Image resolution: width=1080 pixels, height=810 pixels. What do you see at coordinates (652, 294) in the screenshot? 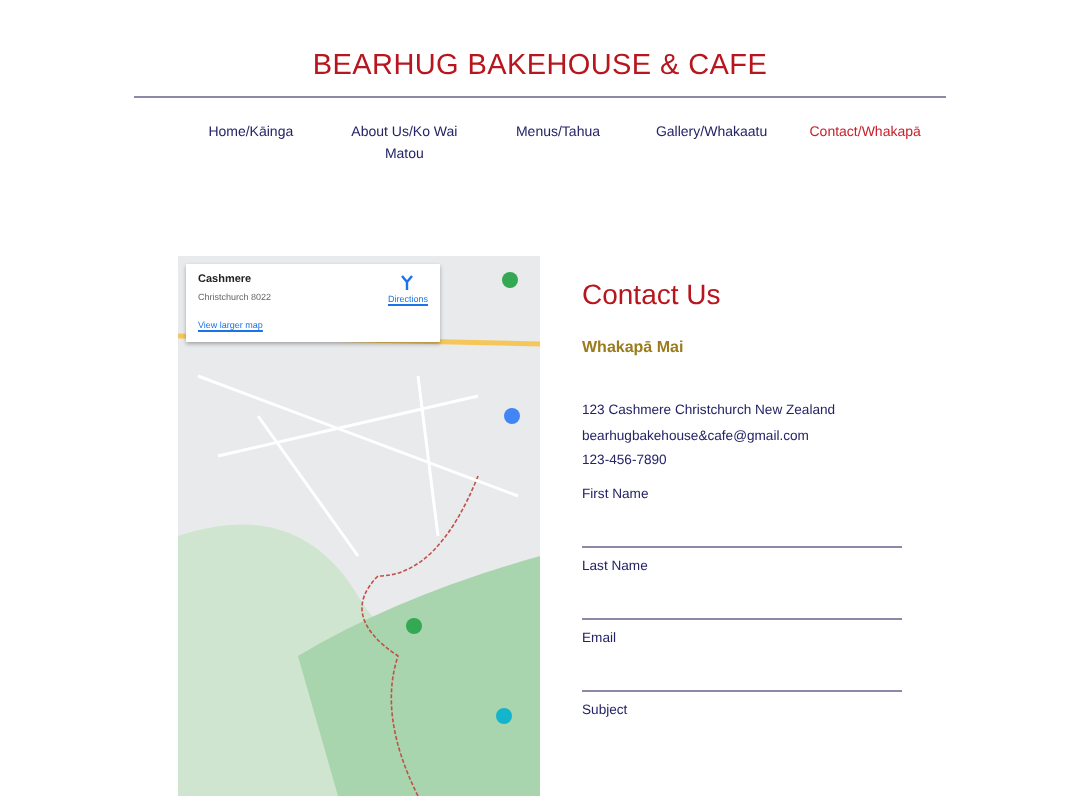
I see `contact-heading: Contact Us` at bounding box center [652, 294].